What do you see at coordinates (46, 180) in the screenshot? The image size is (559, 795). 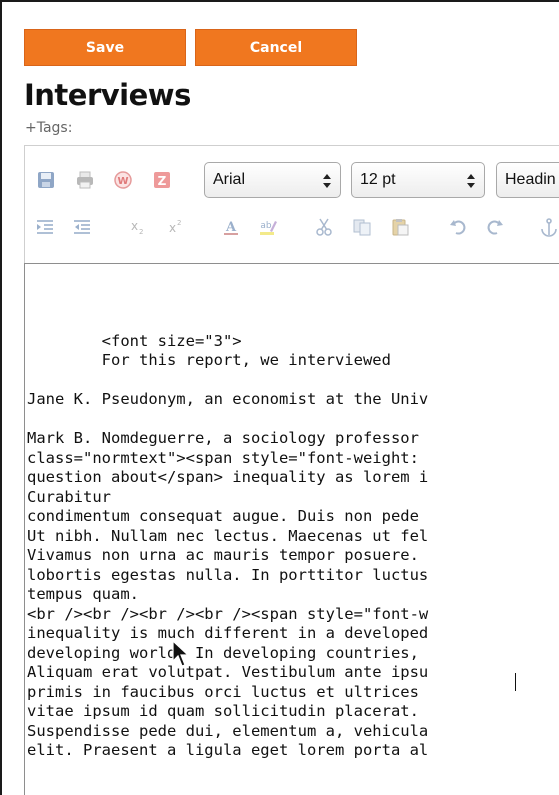 I see `save-icon` at bounding box center [46, 180].